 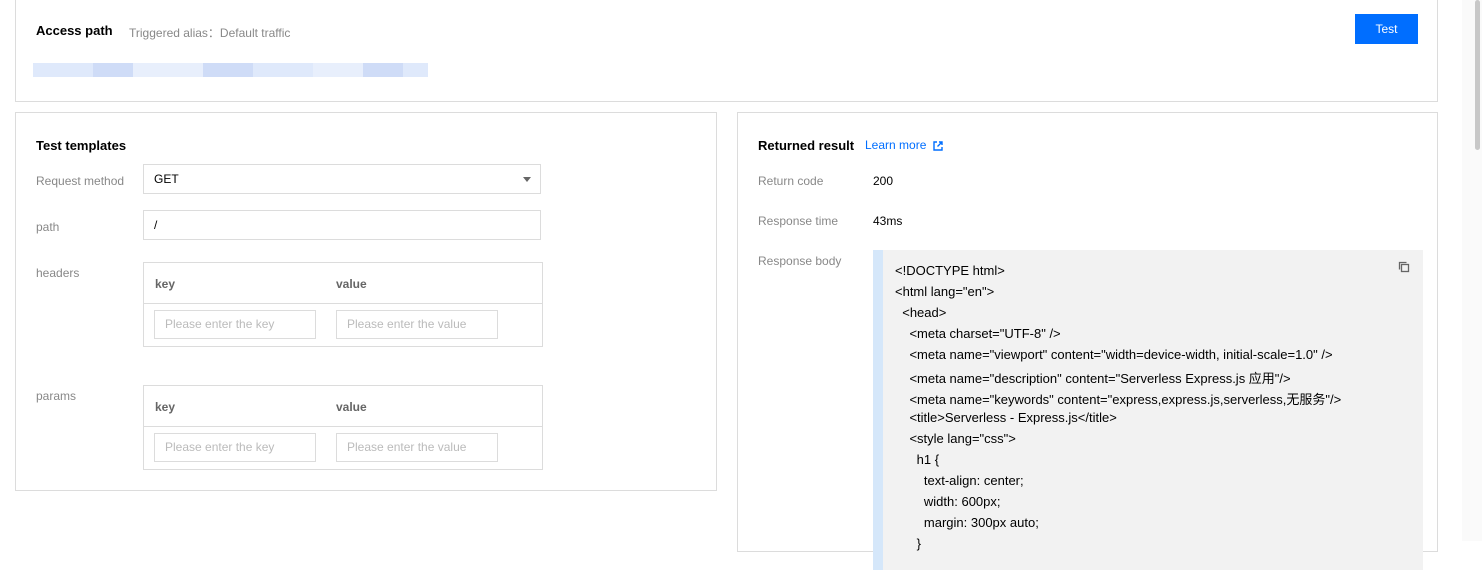 What do you see at coordinates (1006, 417) in the screenshot?
I see `code-line: <title>Serverless - Express.js</title>` at bounding box center [1006, 417].